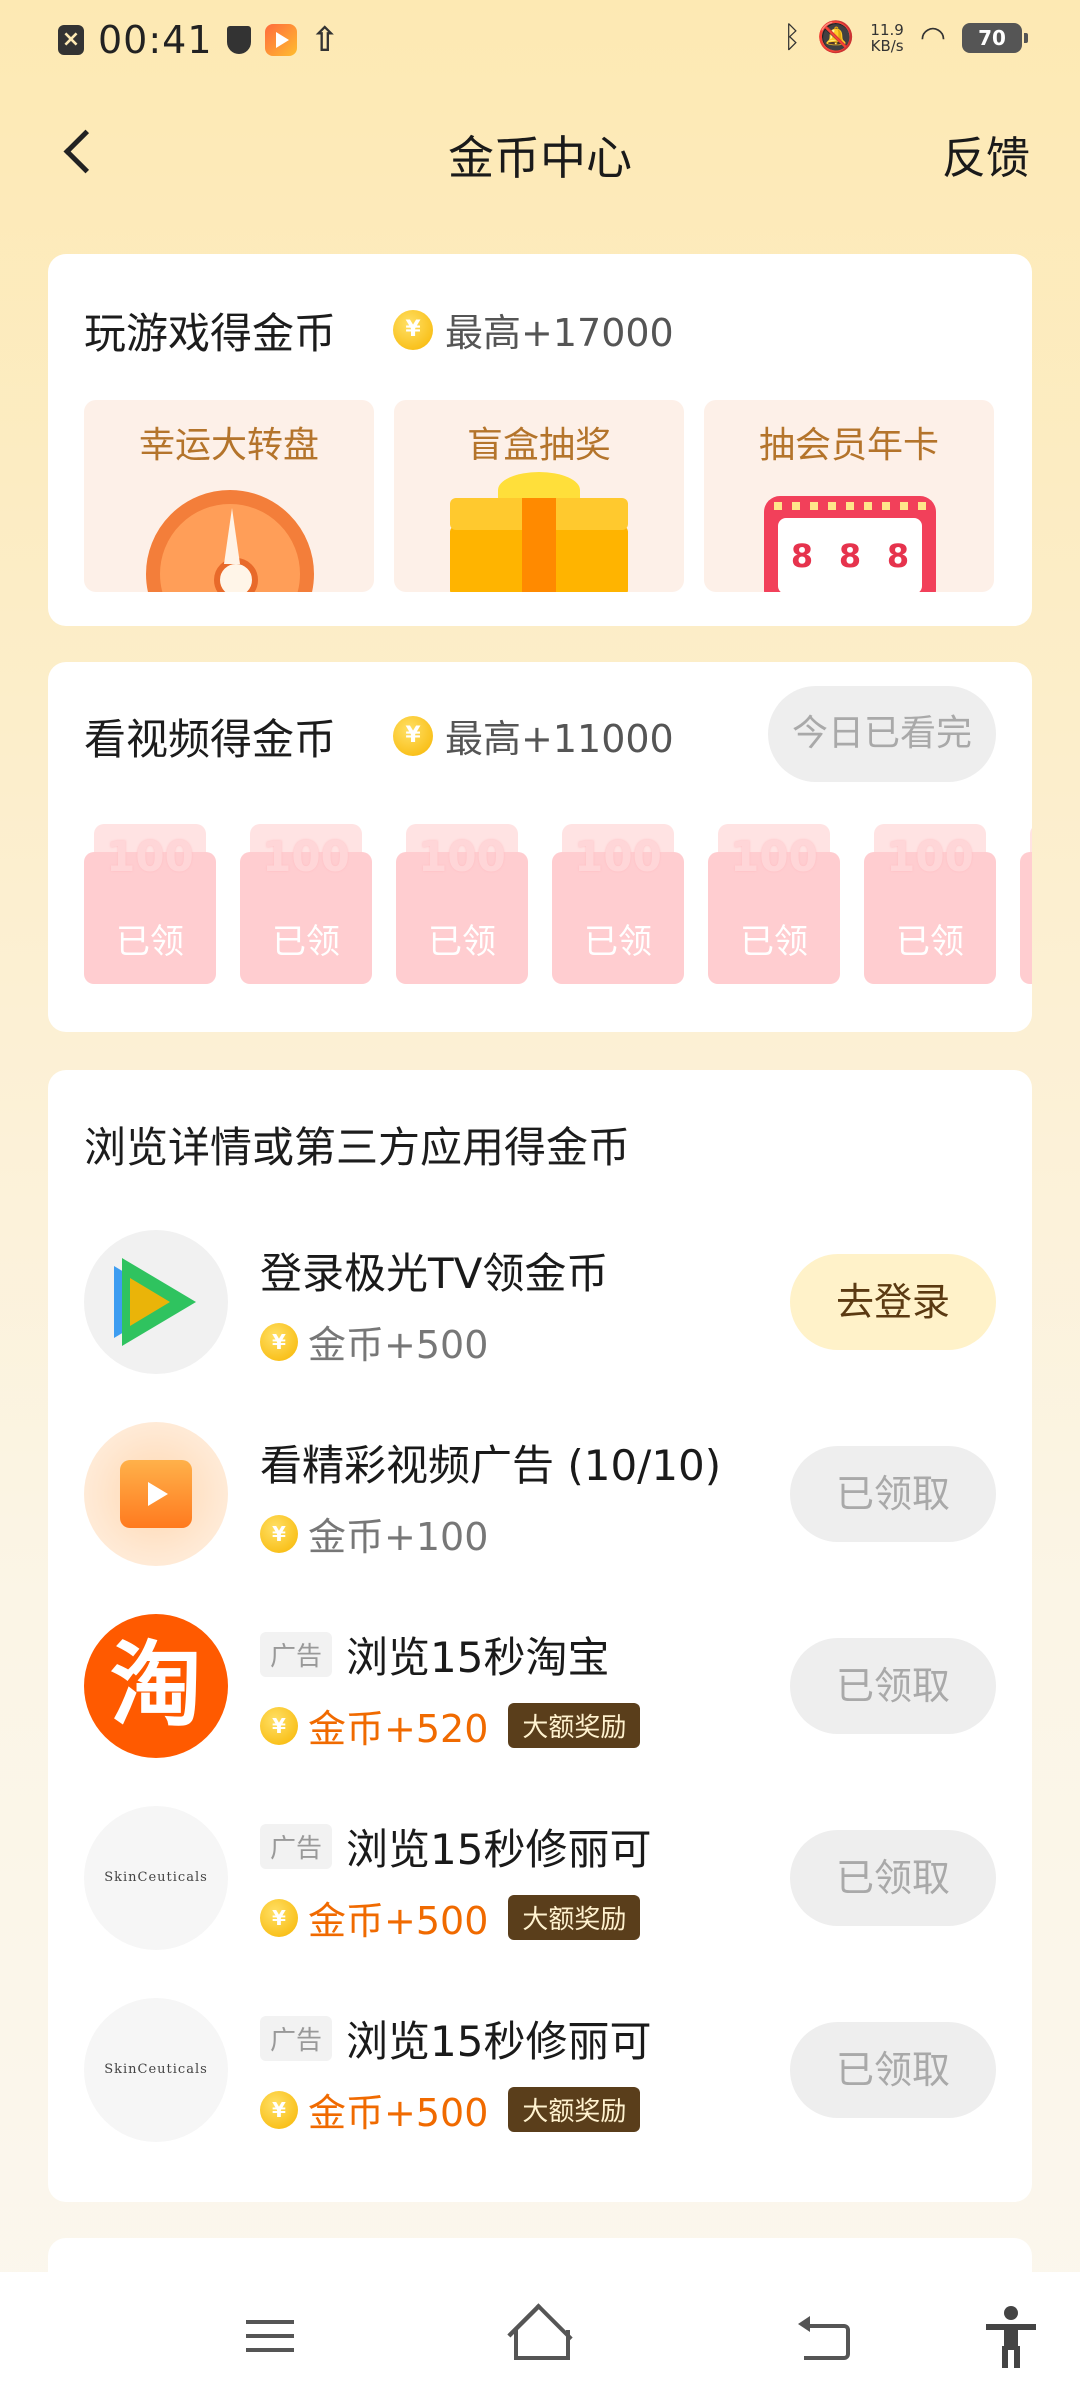 This screenshot has height=2400, width=1080. Describe the element at coordinates (325, 40) in the screenshot. I see `upload-icon: ⇧` at that location.